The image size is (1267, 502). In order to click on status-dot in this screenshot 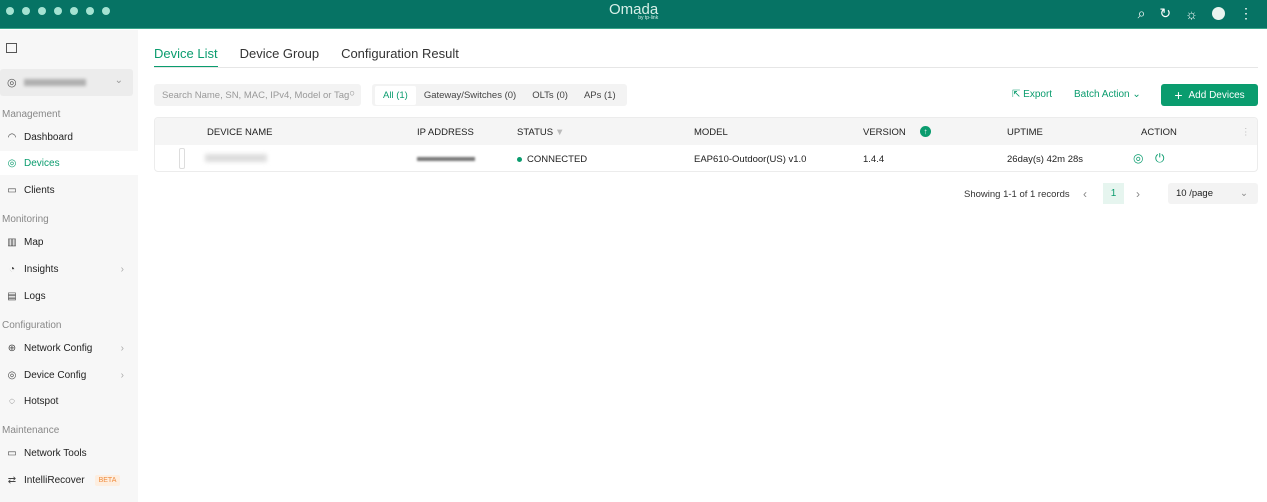, I will do `click(519, 159)`.